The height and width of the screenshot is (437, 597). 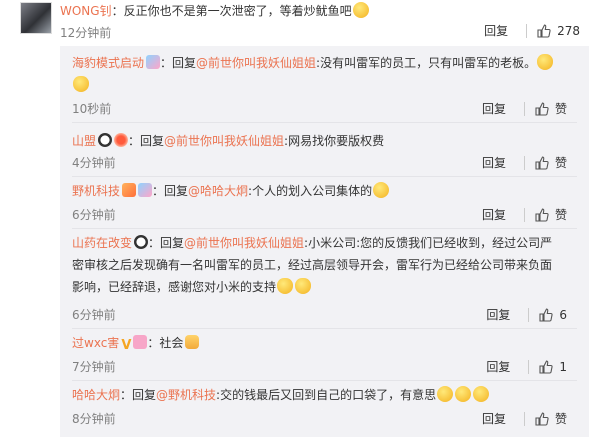 I want to click on reply-time: 4分钟前, so click(x=94, y=163).